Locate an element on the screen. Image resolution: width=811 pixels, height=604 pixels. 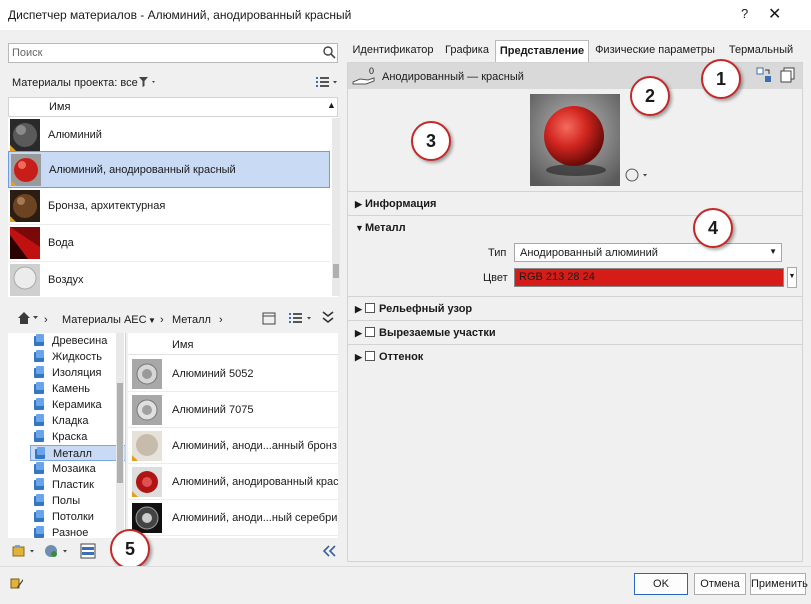
edit-pencil-icon is located at coordinates (17, 583).